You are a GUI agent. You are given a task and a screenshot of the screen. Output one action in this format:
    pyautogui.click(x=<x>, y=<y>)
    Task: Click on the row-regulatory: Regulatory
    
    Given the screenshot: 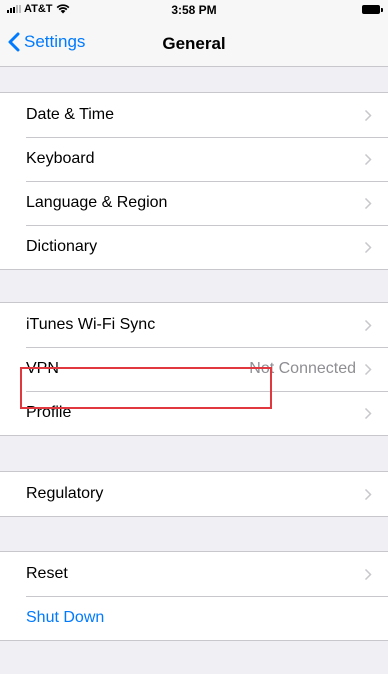 What is the action you would take?
    pyautogui.click(x=194, y=494)
    